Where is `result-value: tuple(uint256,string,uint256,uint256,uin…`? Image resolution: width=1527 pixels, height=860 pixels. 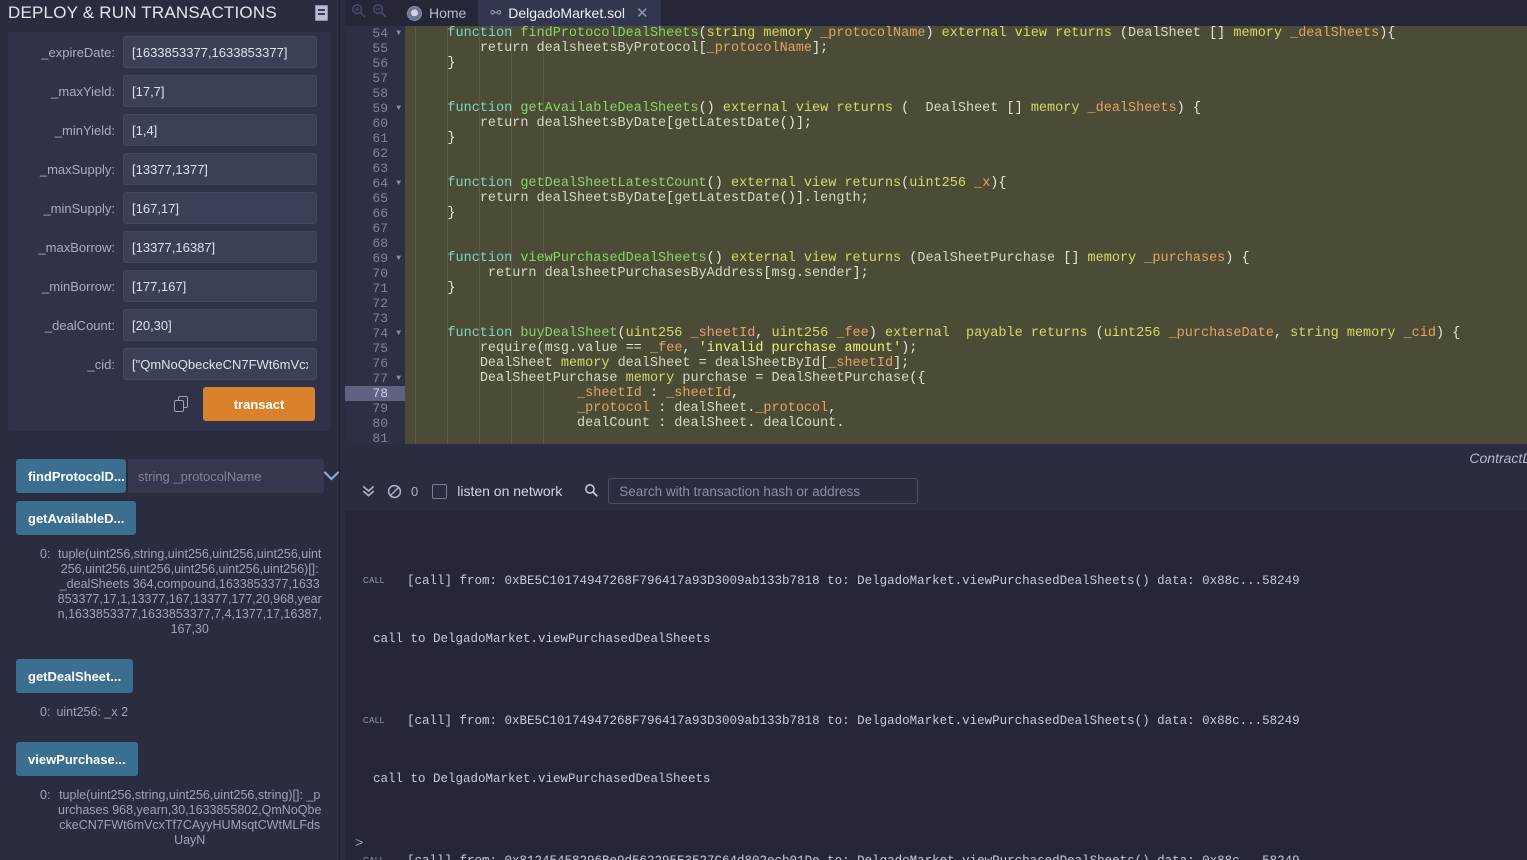
result-value: tuple(uint256,string,uint256,uint256,uin… is located at coordinates (189, 591).